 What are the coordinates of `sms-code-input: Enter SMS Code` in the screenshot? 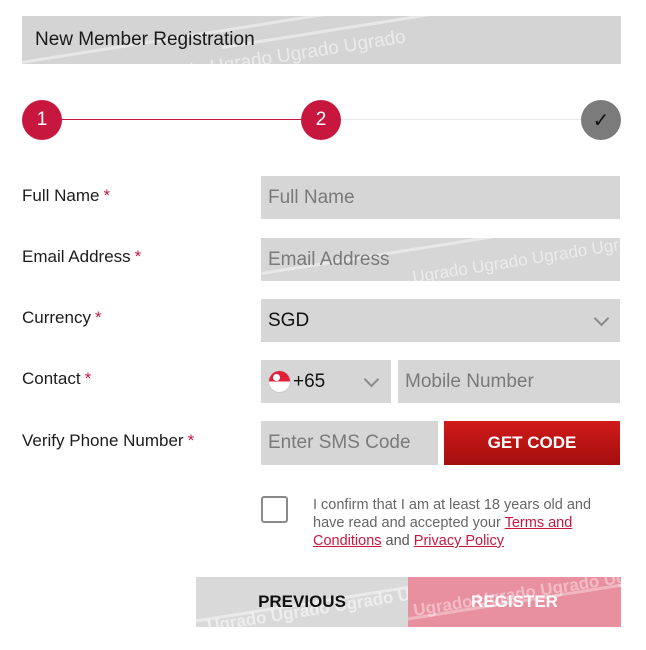 It's located at (349, 443).